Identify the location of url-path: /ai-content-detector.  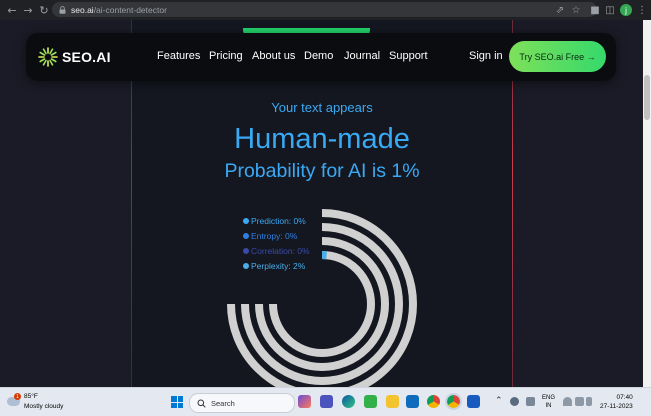
(130, 10).